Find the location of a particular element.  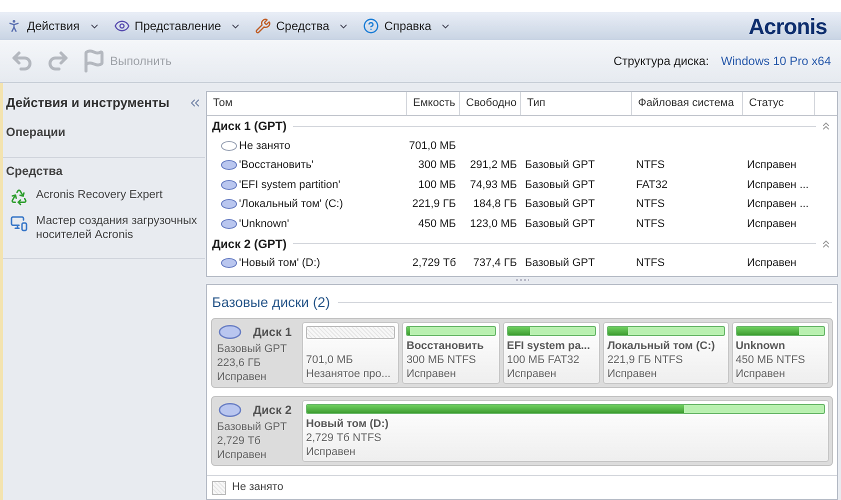

sidebar-link: Acronis Recovery Expert is located at coordinates (104, 197).